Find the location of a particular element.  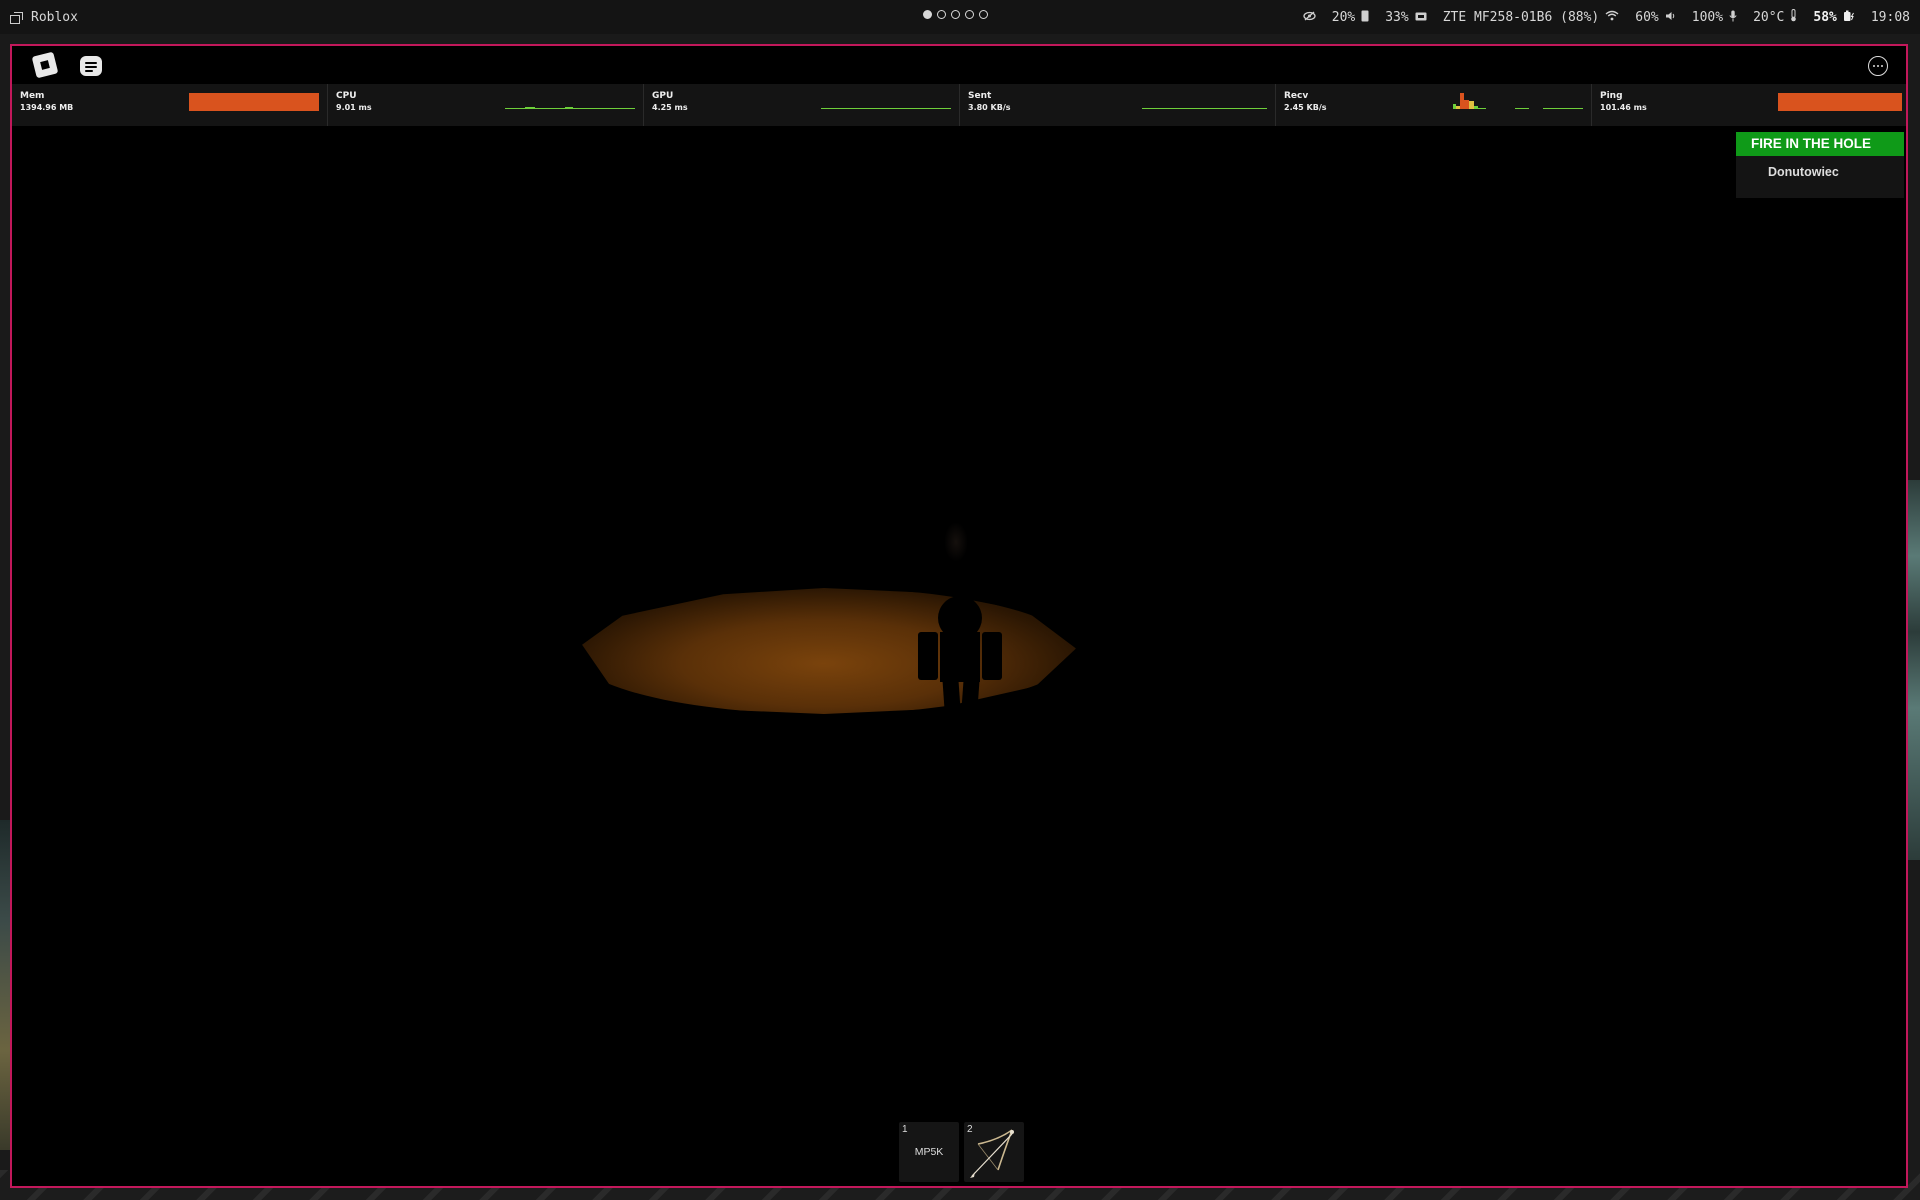

volume-value: 100% is located at coordinates (1707, 17).